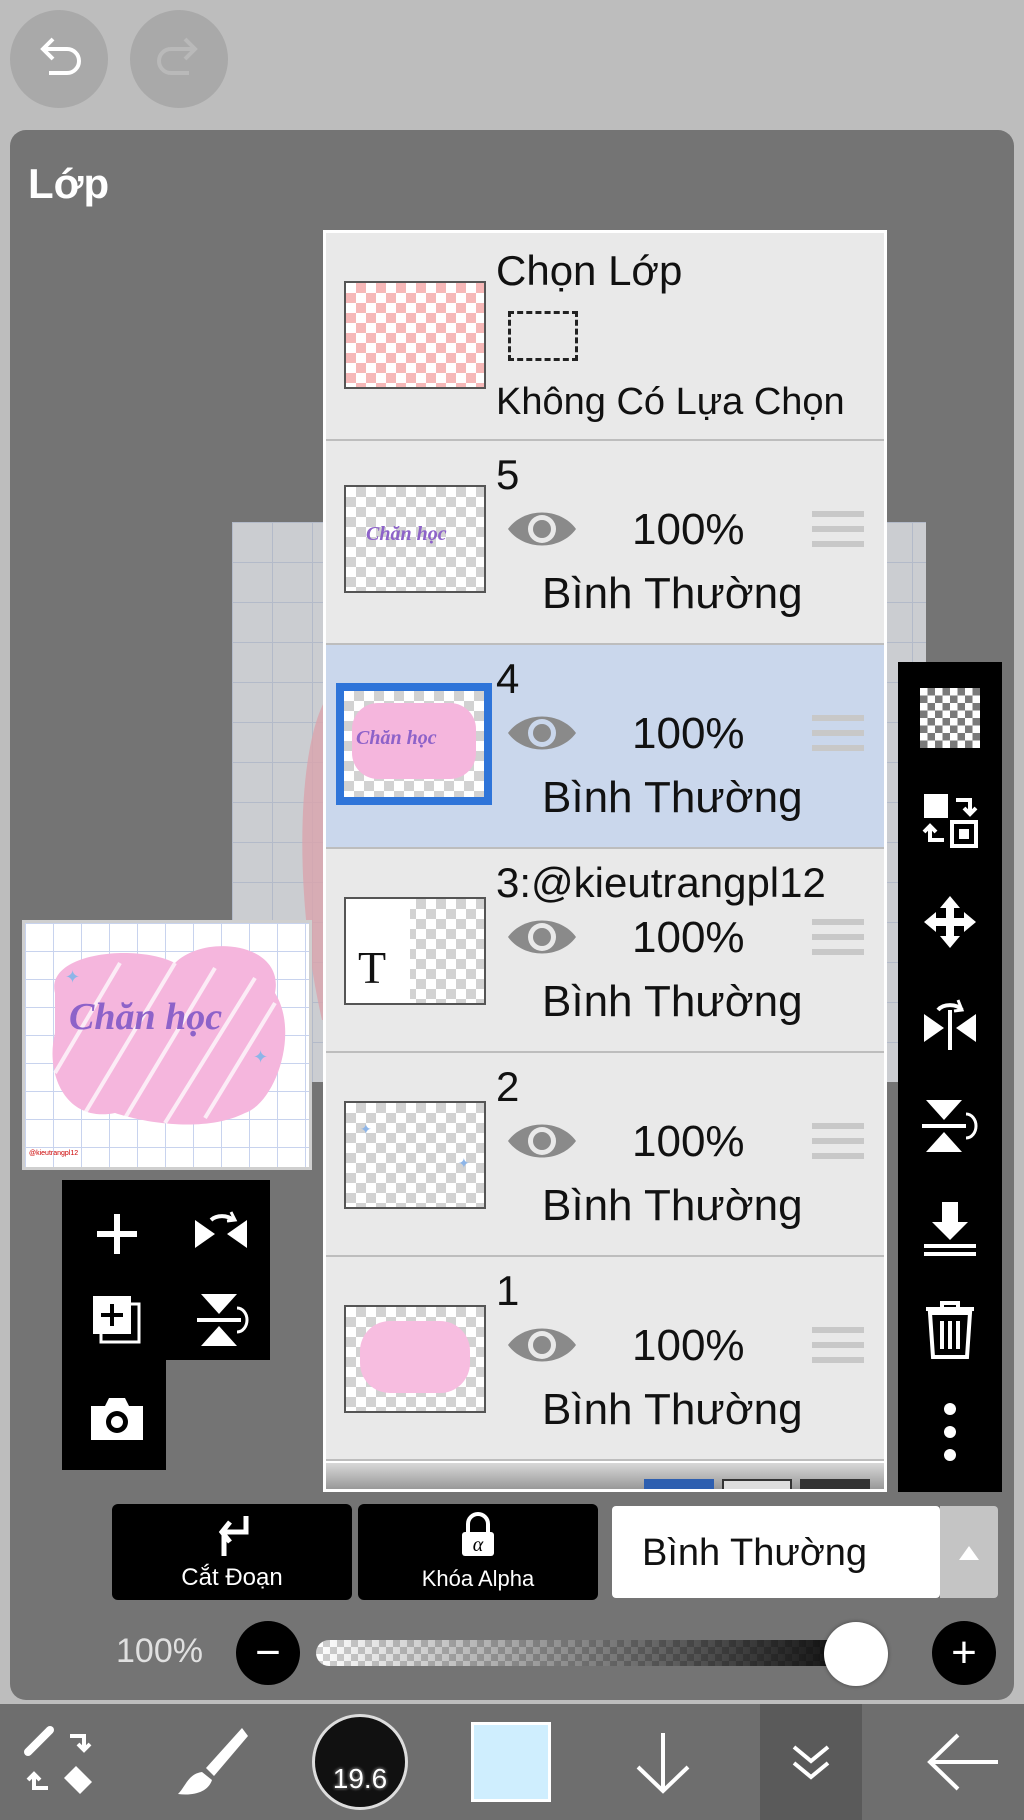  I want to click on transparency-icon, so click(950, 718).